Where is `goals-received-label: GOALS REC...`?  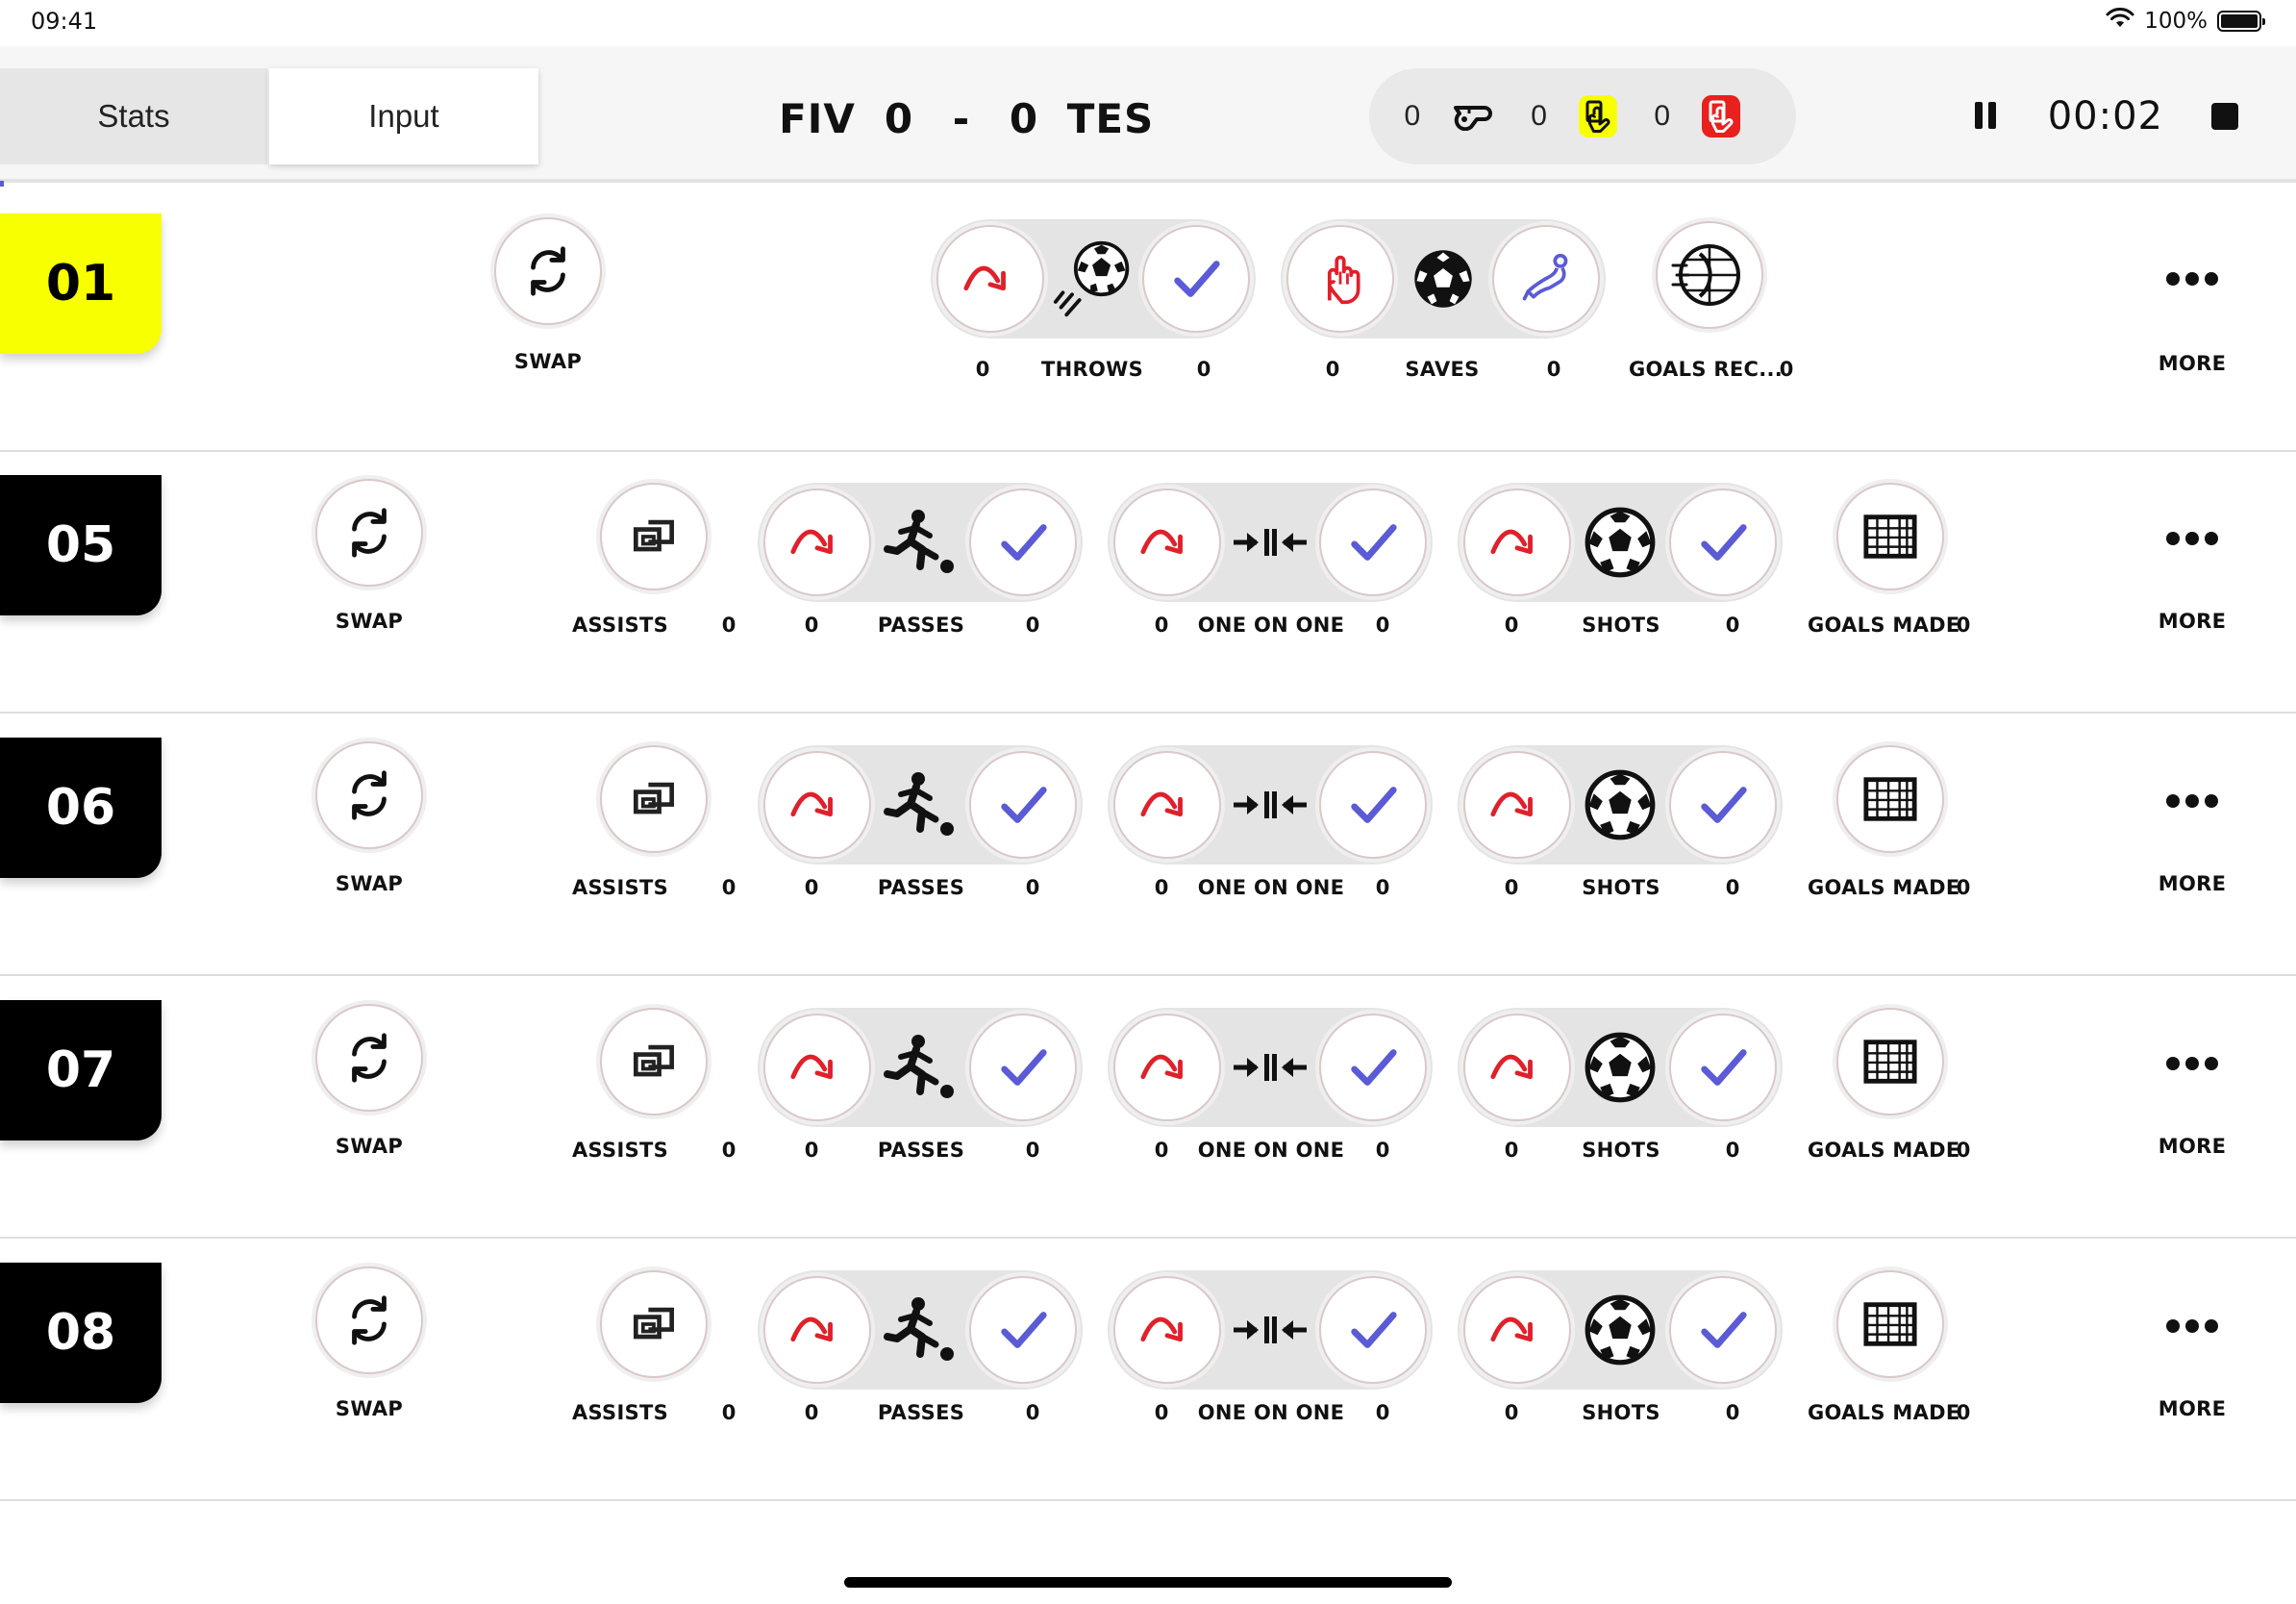 goals-received-label: GOALS REC... is located at coordinates (1706, 369).